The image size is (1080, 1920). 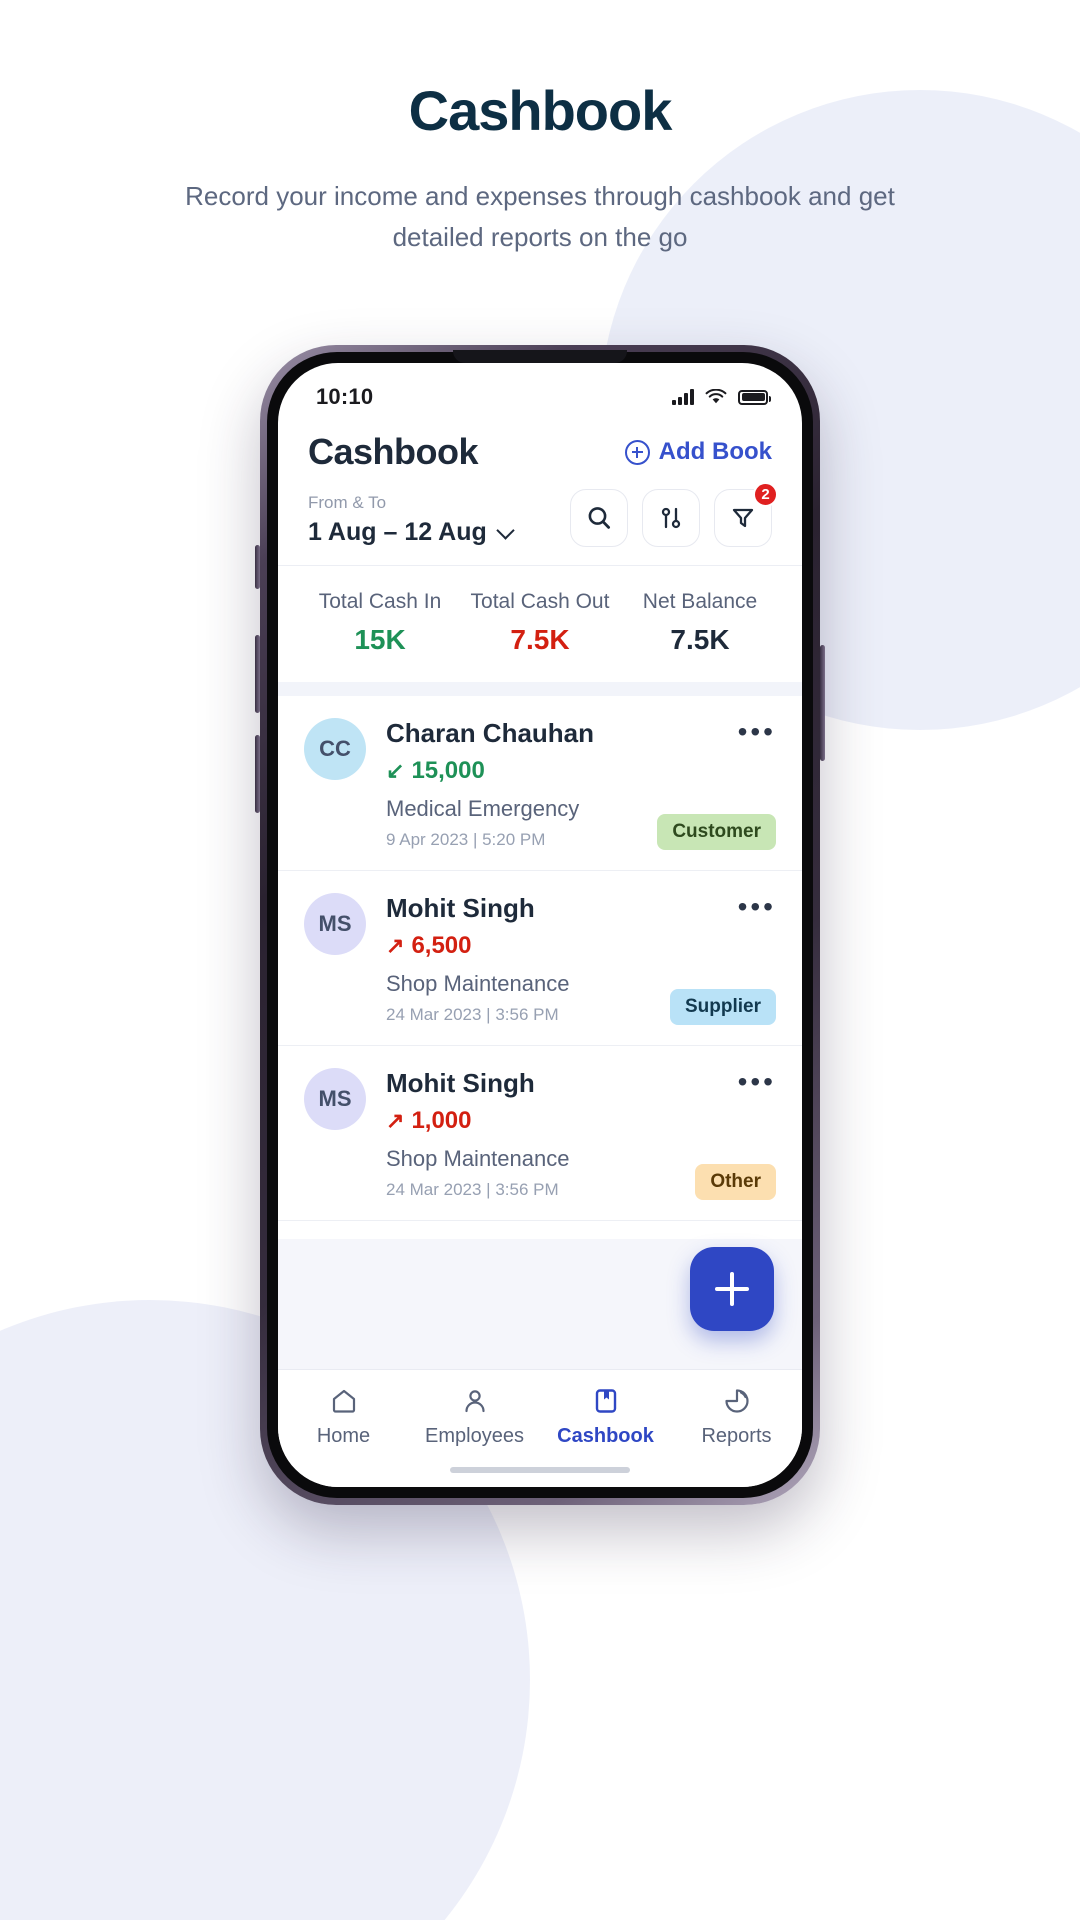 What do you see at coordinates (732, 1289) in the screenshot?
I see `add-transaction-fab` at bounding box center [732, 1289].